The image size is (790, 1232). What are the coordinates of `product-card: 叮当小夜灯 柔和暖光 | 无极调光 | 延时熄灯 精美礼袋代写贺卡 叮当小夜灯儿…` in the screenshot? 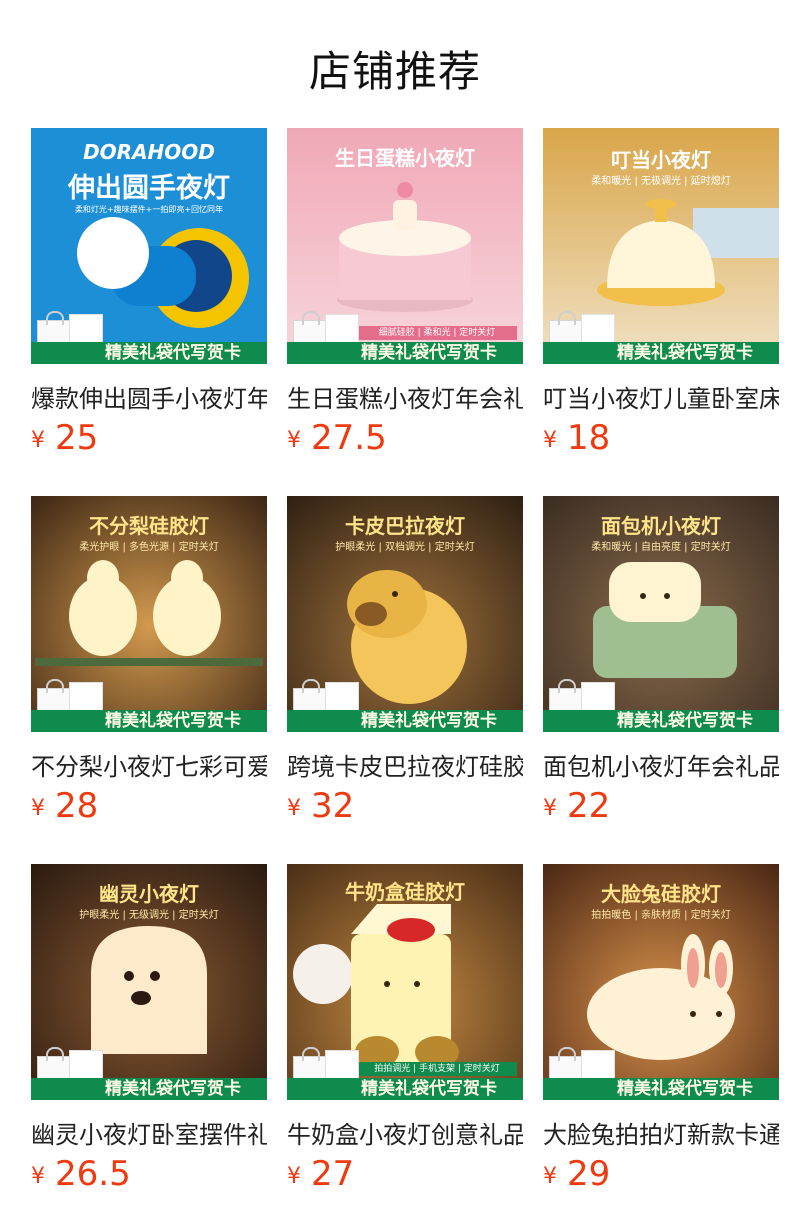 It's located at (661, 293).